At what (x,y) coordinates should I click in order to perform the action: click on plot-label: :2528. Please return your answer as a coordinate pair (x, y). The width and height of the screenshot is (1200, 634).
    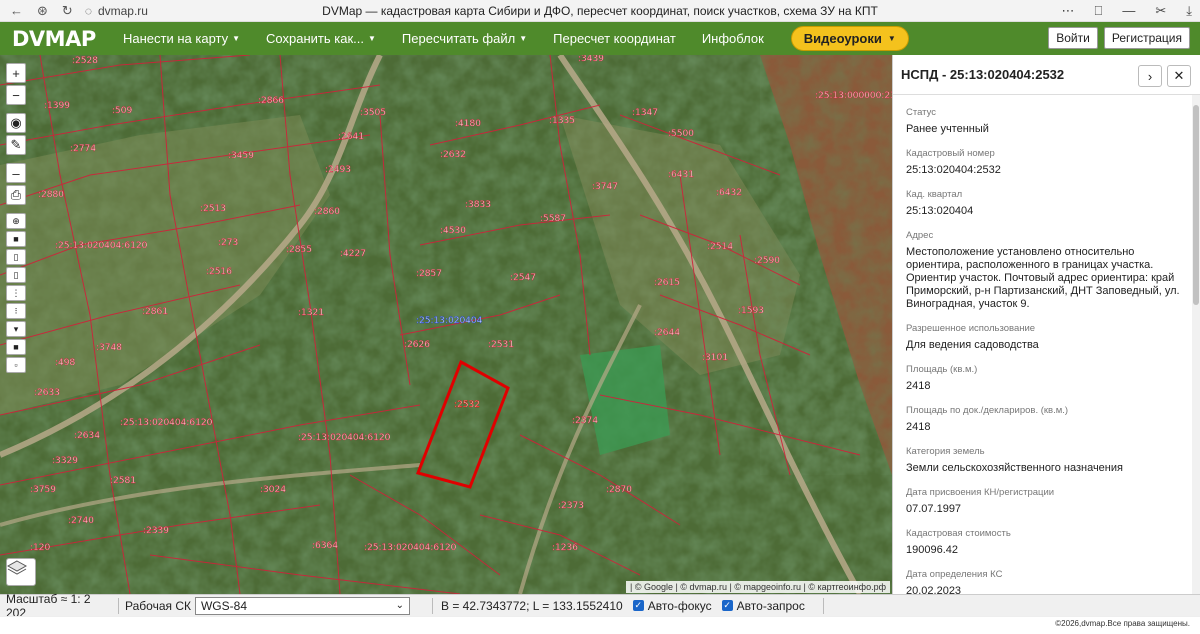
    Looking at the image, I should click on (85, 61).